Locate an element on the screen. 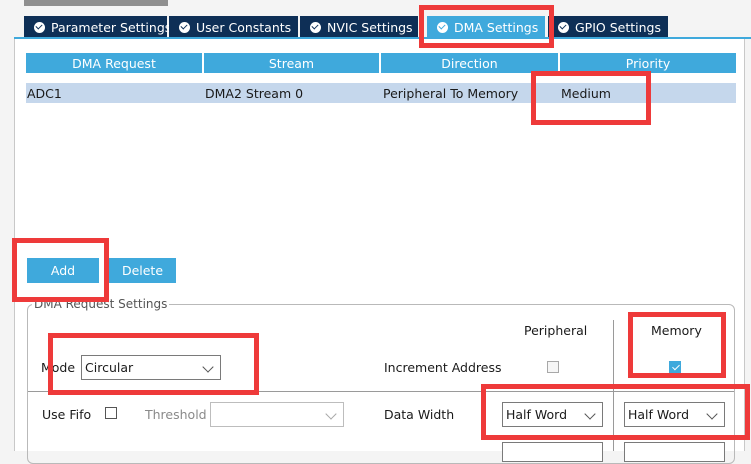 Image resolution: width=751 pixels, height=464 pixels. column-header-stream: Stream is located at coordinates (291, 63).